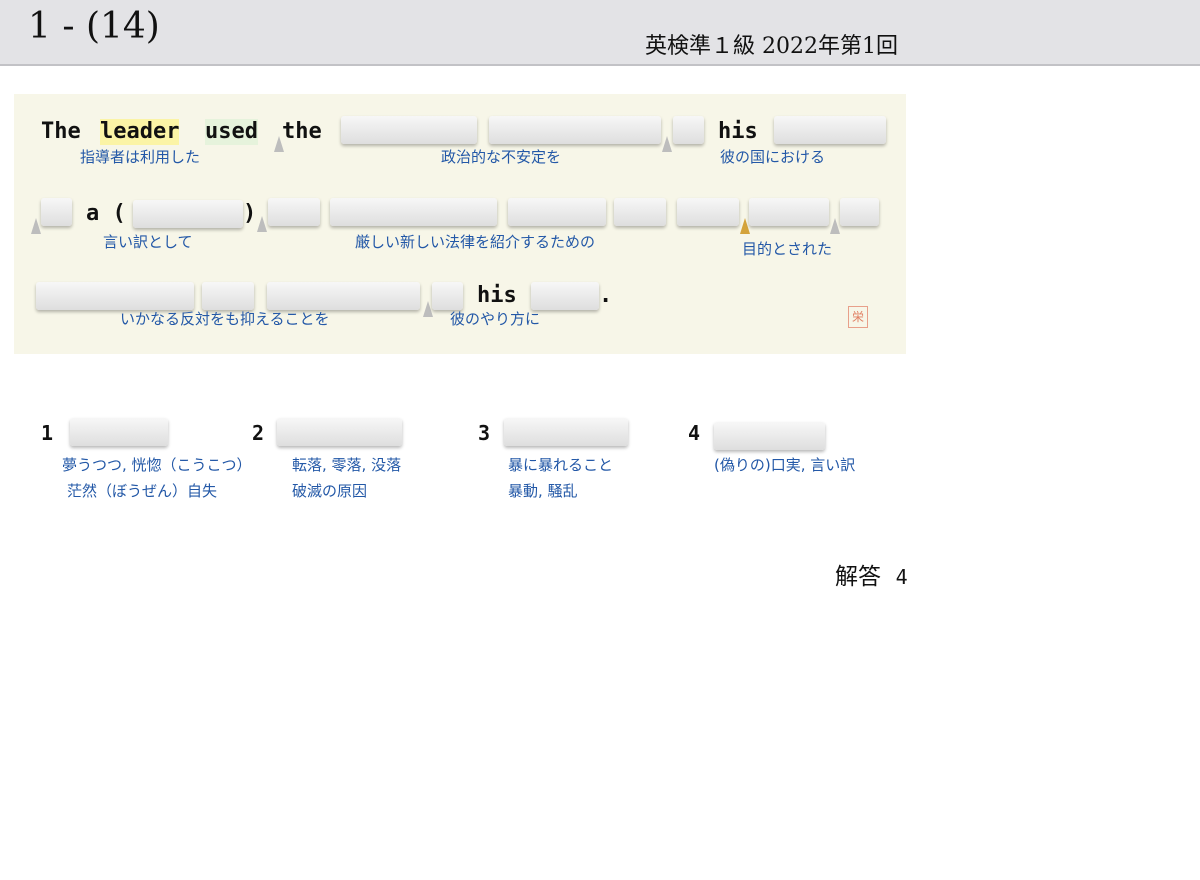  I want to click on word-a-open-paren: a (, so click(106, 213).